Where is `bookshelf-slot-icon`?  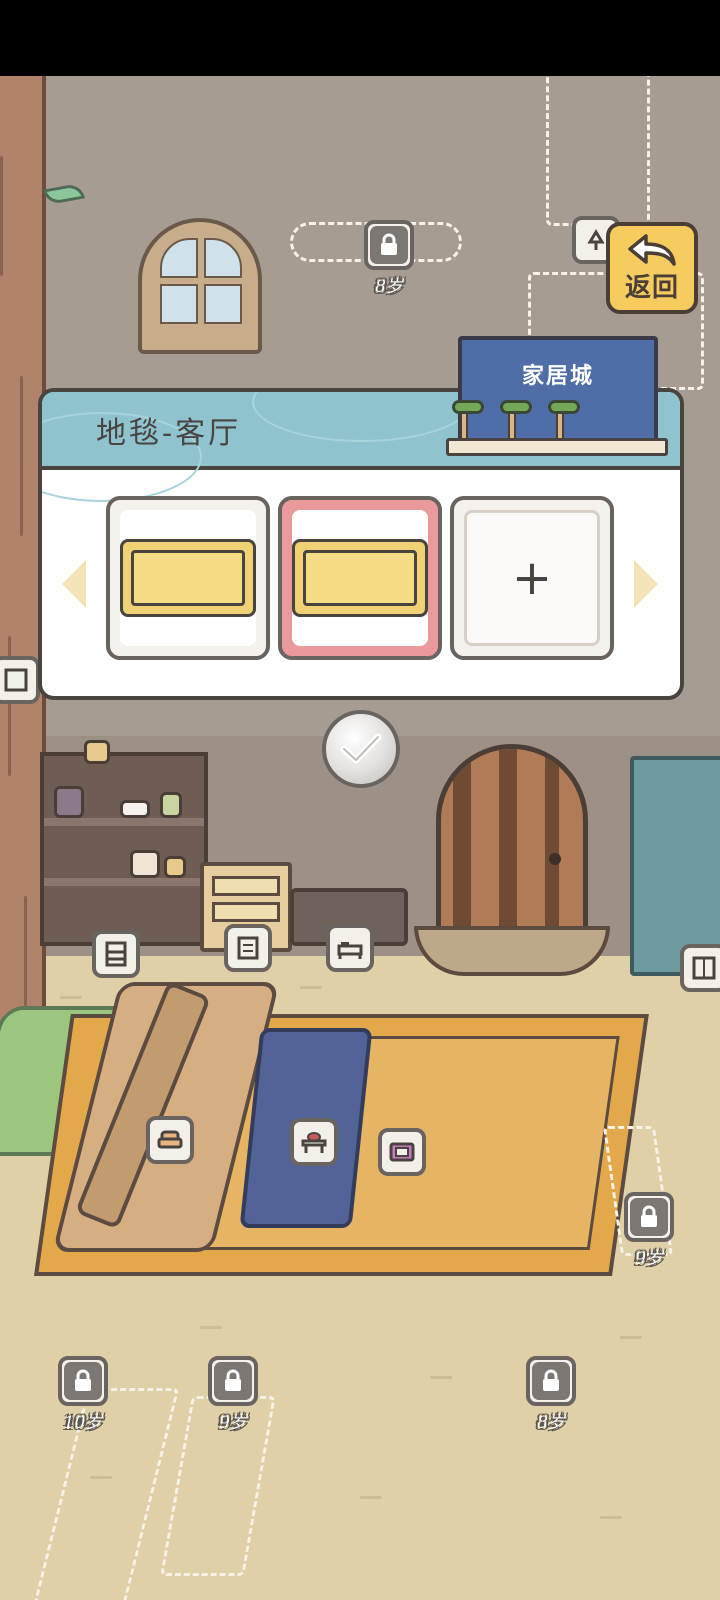
bookshelf-slot-icon is located at coordinates (116, 954).